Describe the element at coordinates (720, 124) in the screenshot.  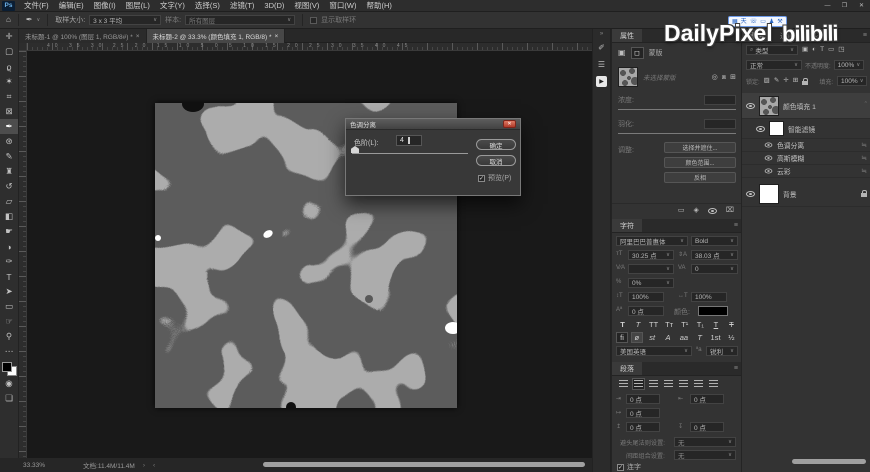
I see `feather-value` at that location.